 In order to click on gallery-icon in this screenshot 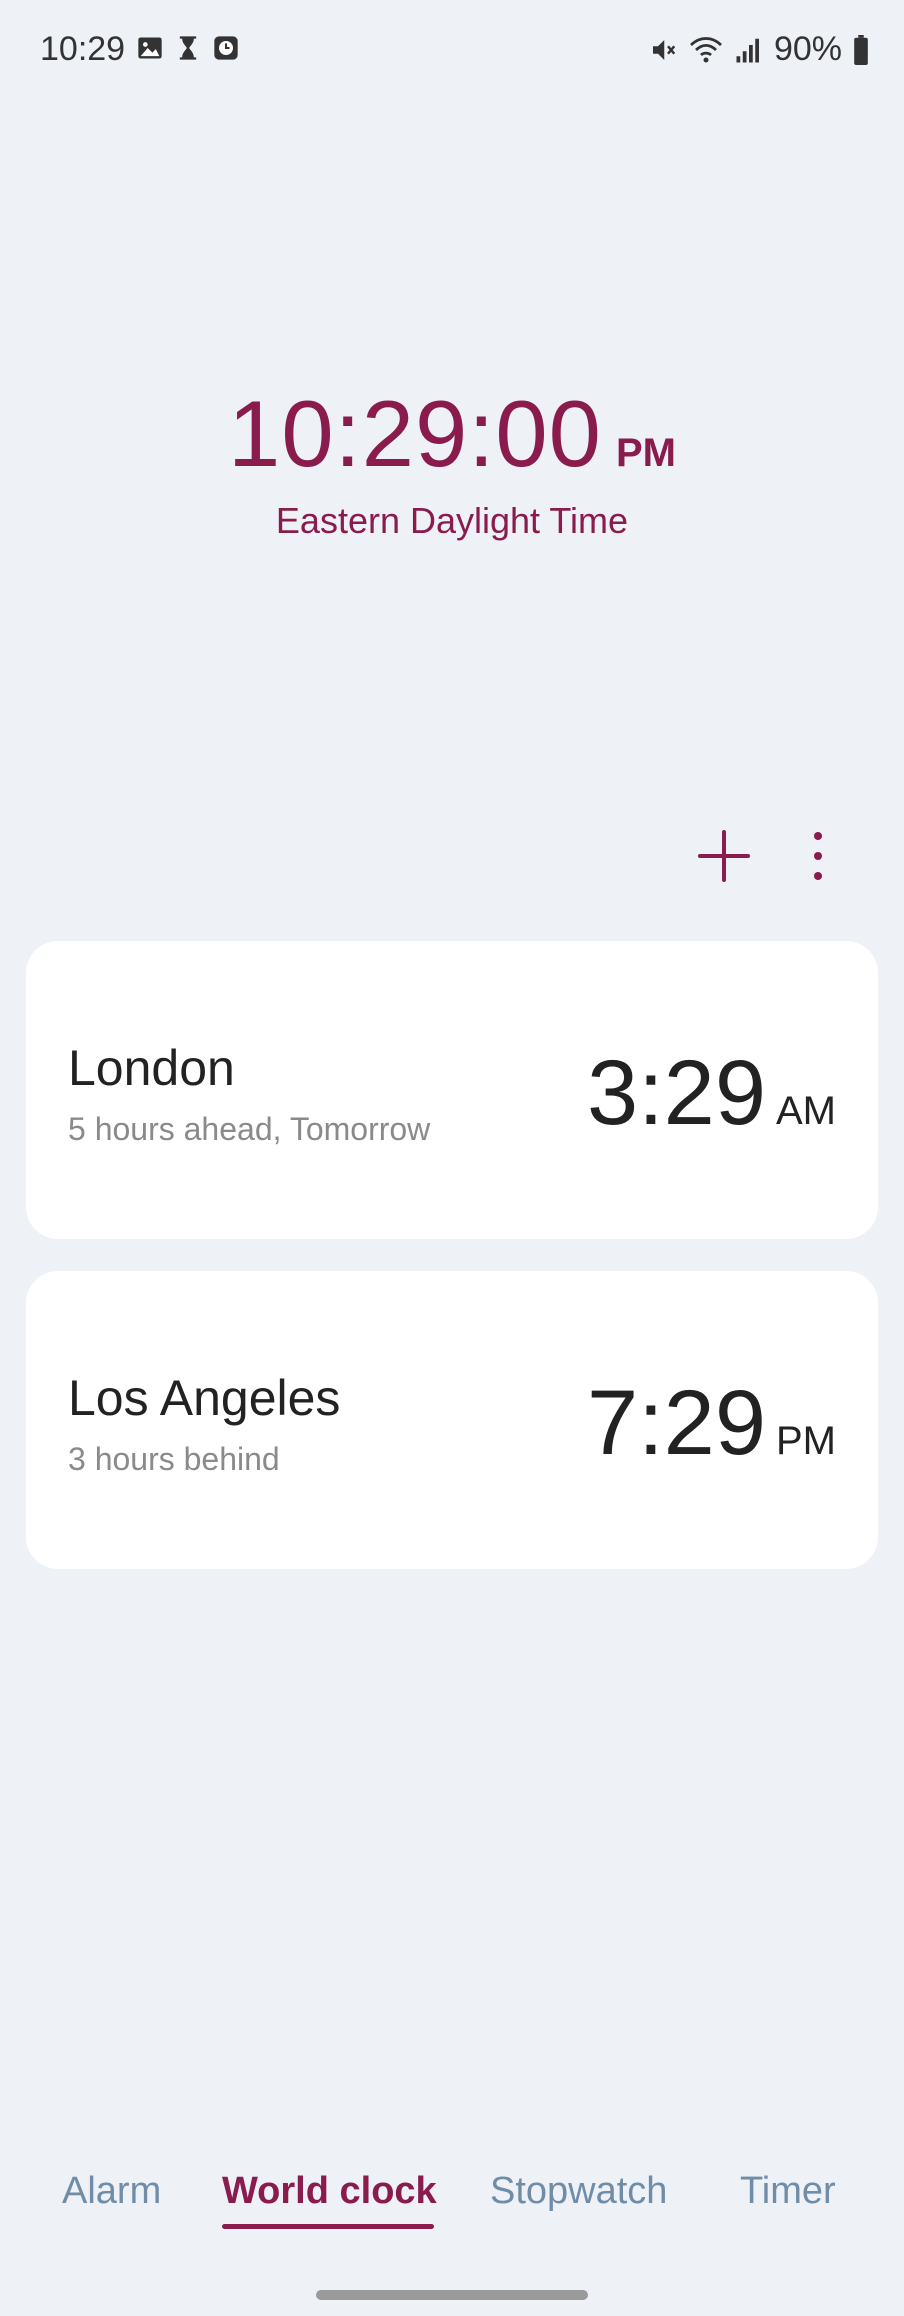, I will do `click(150, 48)`.